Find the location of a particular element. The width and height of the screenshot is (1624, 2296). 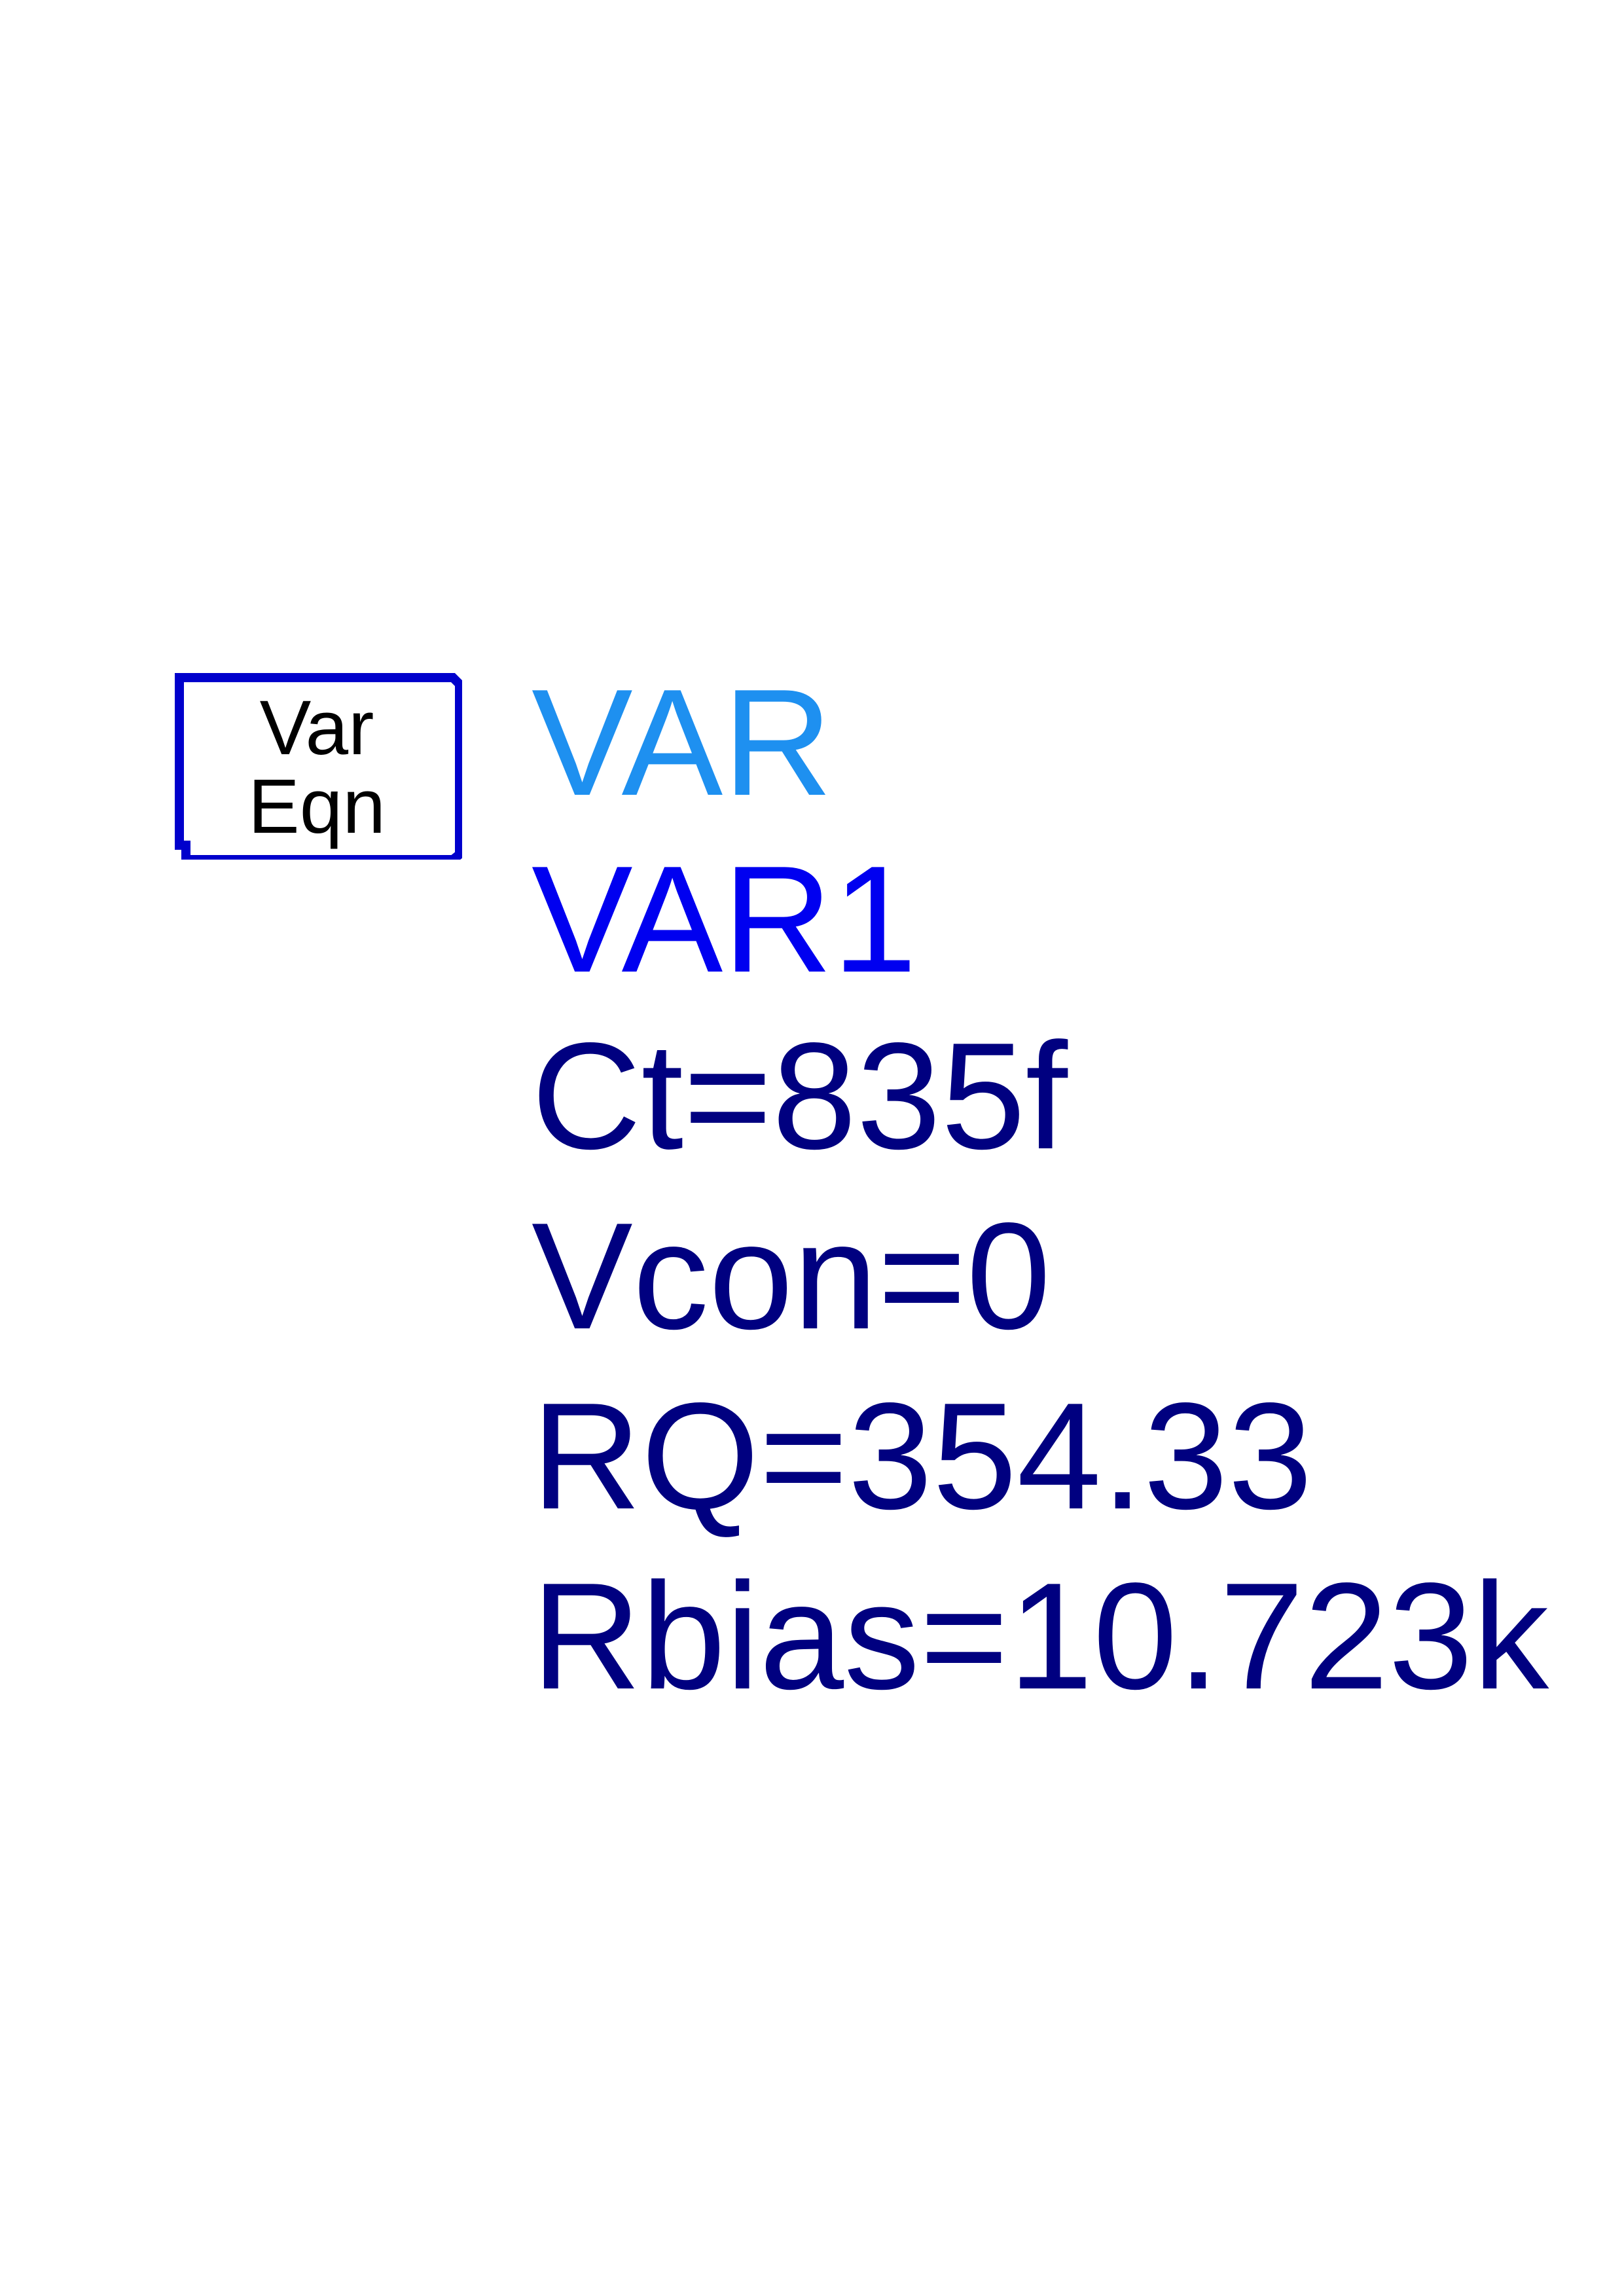

symbol-label-eqn: Eqn is located at coordinates (317, 806).